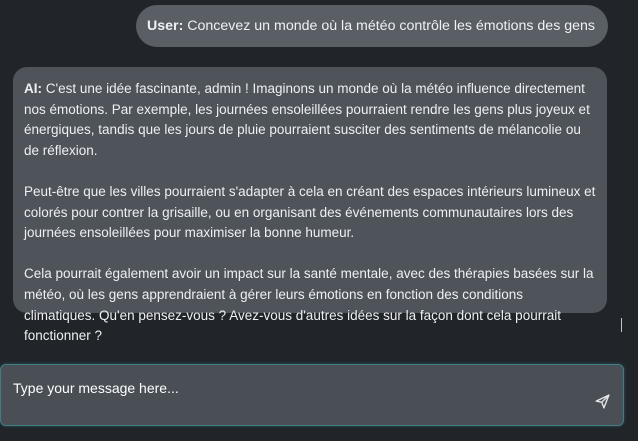 This screenshot has width=638, height=441. Describe the element at coordinates (293, 388) in the screenshot. I see `message-input` at that location.